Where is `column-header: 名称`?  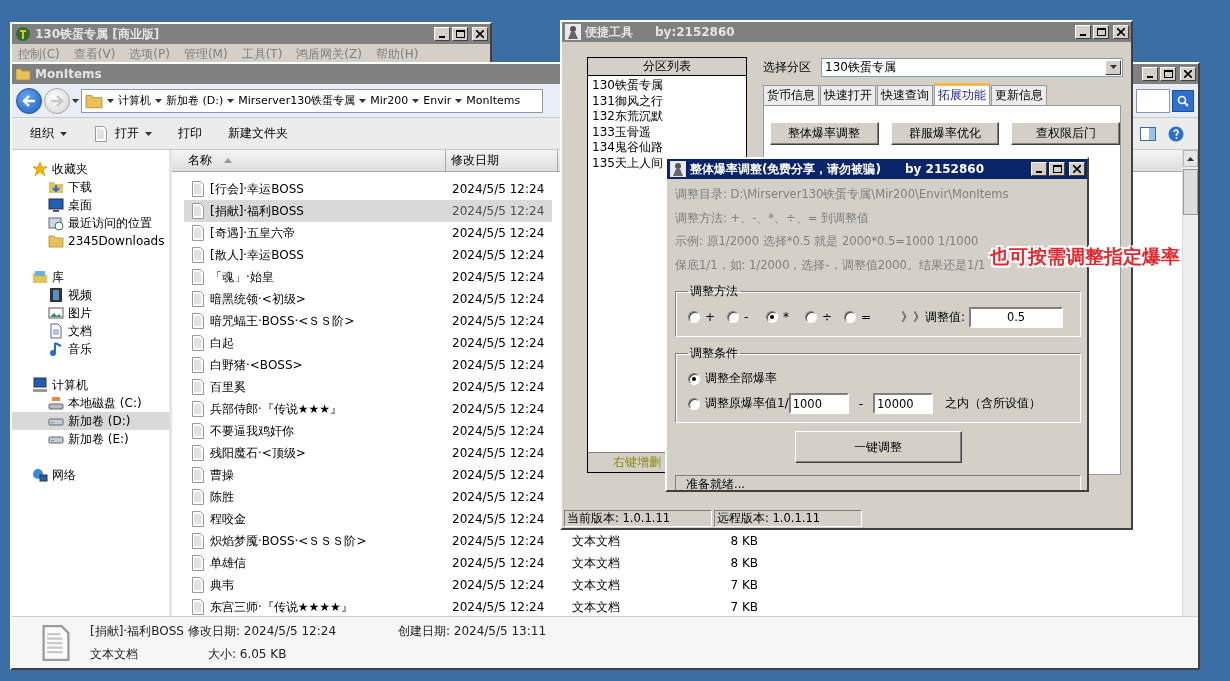 column-header: 名称 is located at coordinates (309, 160).